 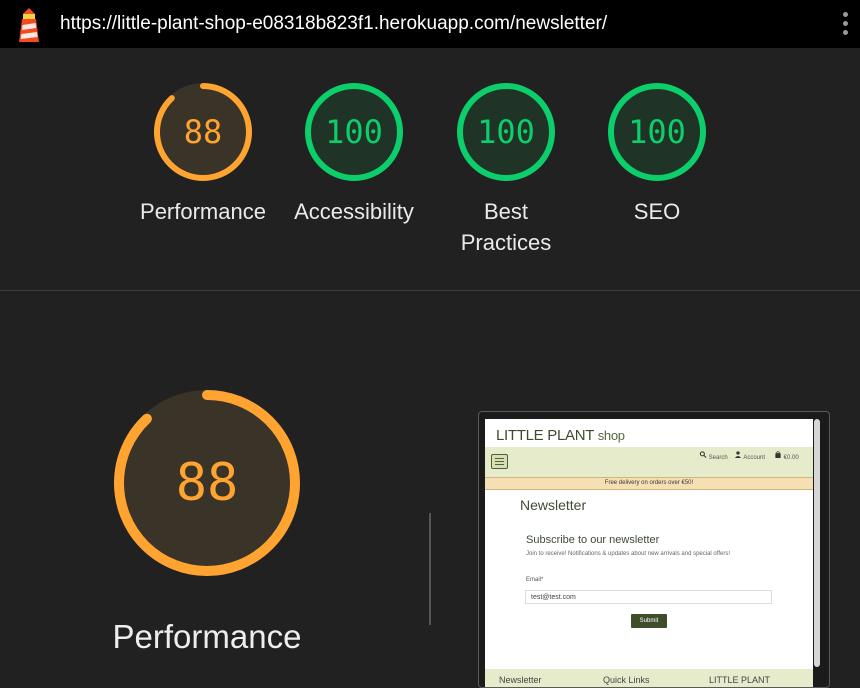 I want to click on shot-navbar: Search Account €0.00, so click(x=649, y=462).